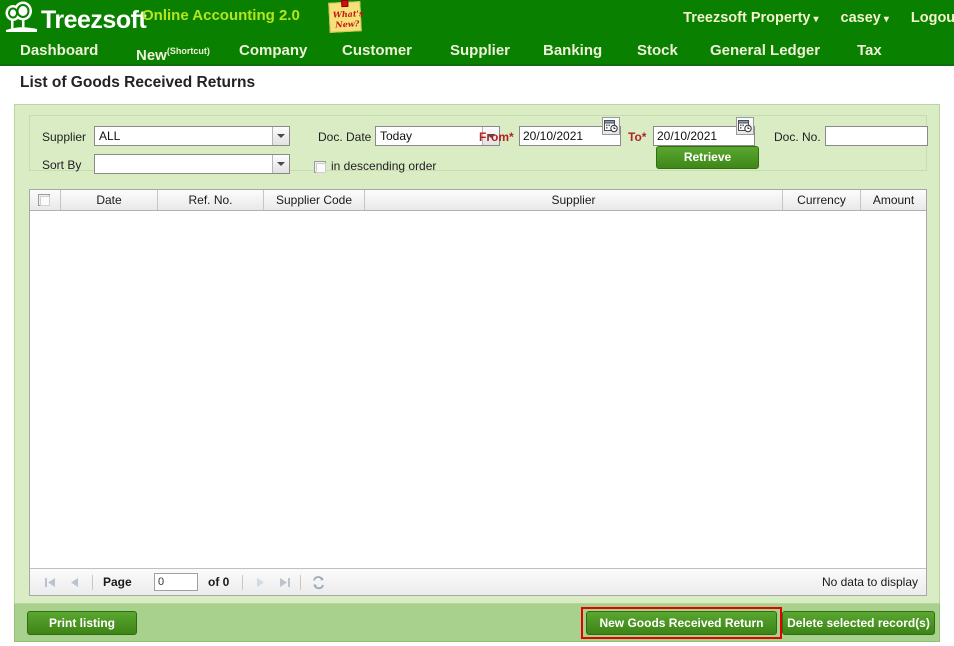  I want to click on nav-label: Banking, so click(573, 50).